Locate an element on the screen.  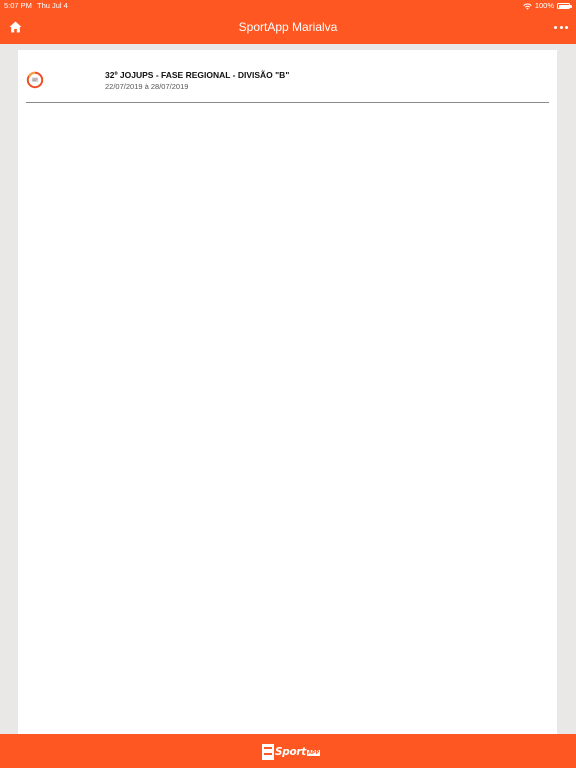
battery-icon is located at coordinates (564, 6).